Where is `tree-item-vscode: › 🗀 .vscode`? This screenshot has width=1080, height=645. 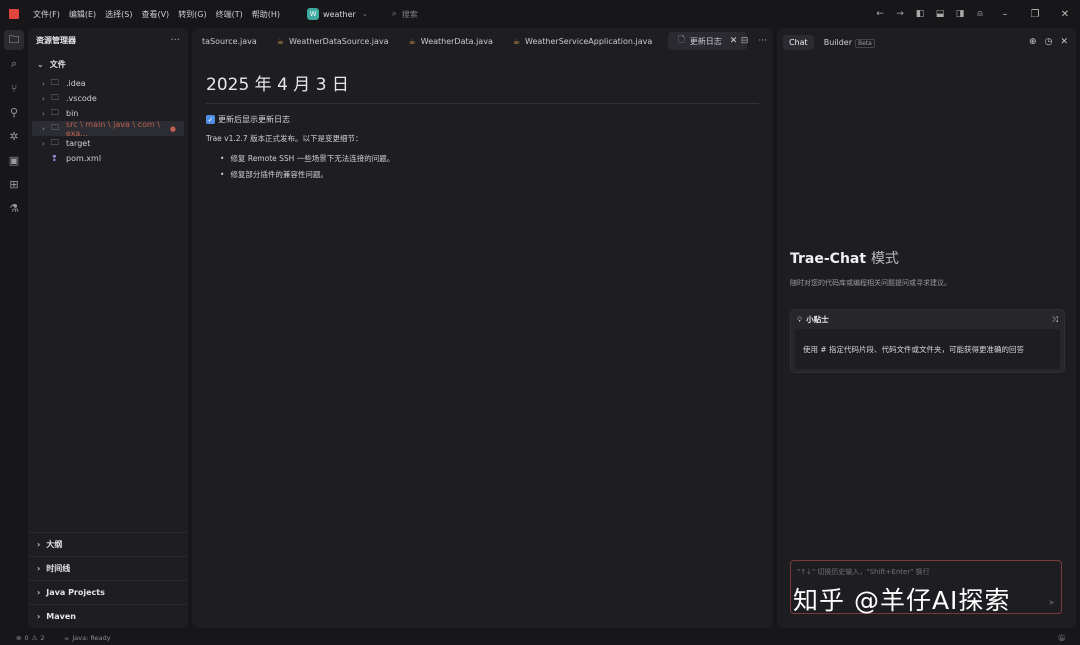
tree-item-vscode: › 🗀 .vscode is located at coordinates (108, 98).